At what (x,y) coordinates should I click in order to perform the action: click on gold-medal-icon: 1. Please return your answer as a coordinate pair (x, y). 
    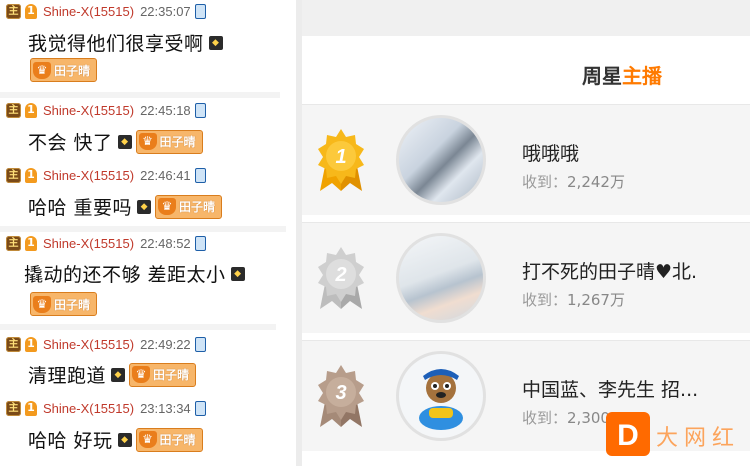
    Looking at the image, I should click on (341, 160).